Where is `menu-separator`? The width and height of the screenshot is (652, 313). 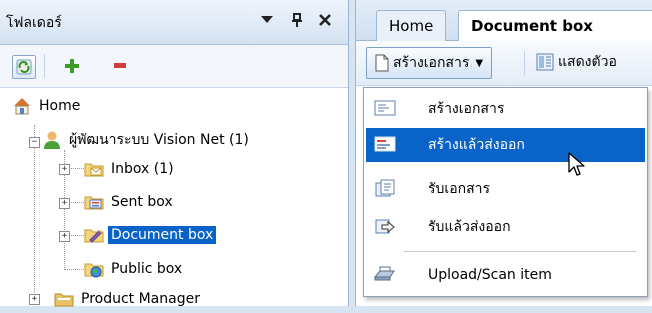
menu-separator is located at coordinates (520, 251).